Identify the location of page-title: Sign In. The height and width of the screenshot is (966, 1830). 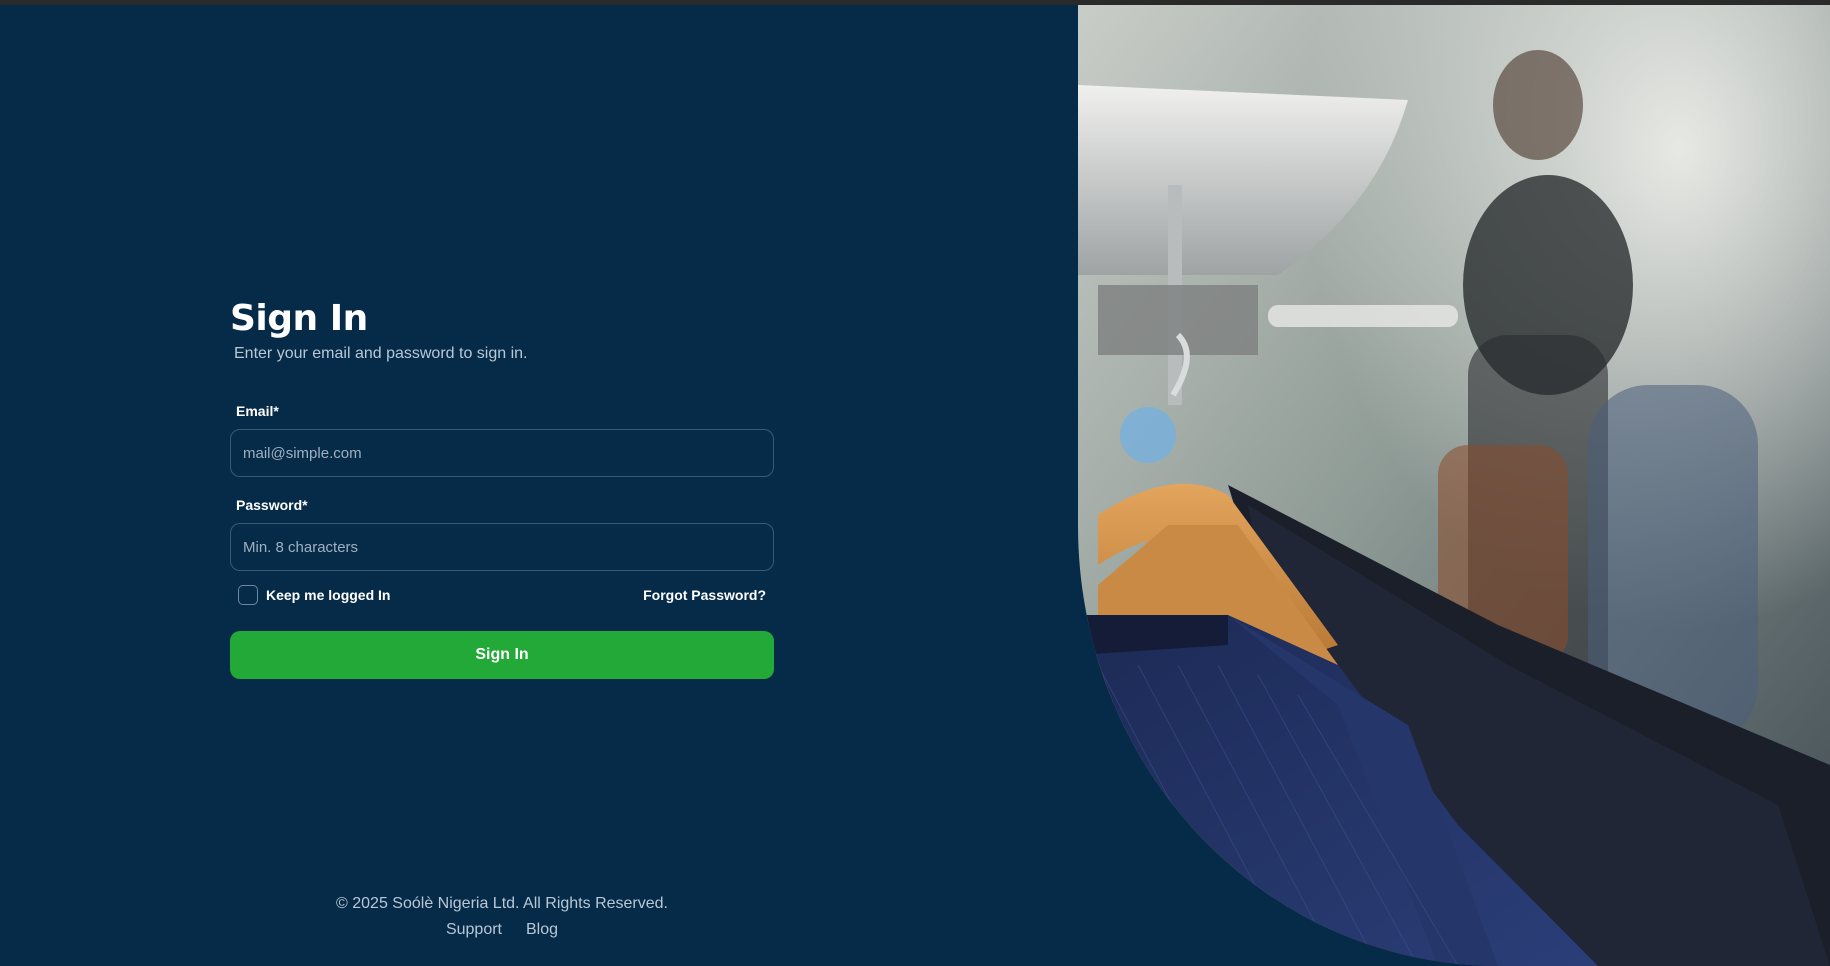
(299, 318).